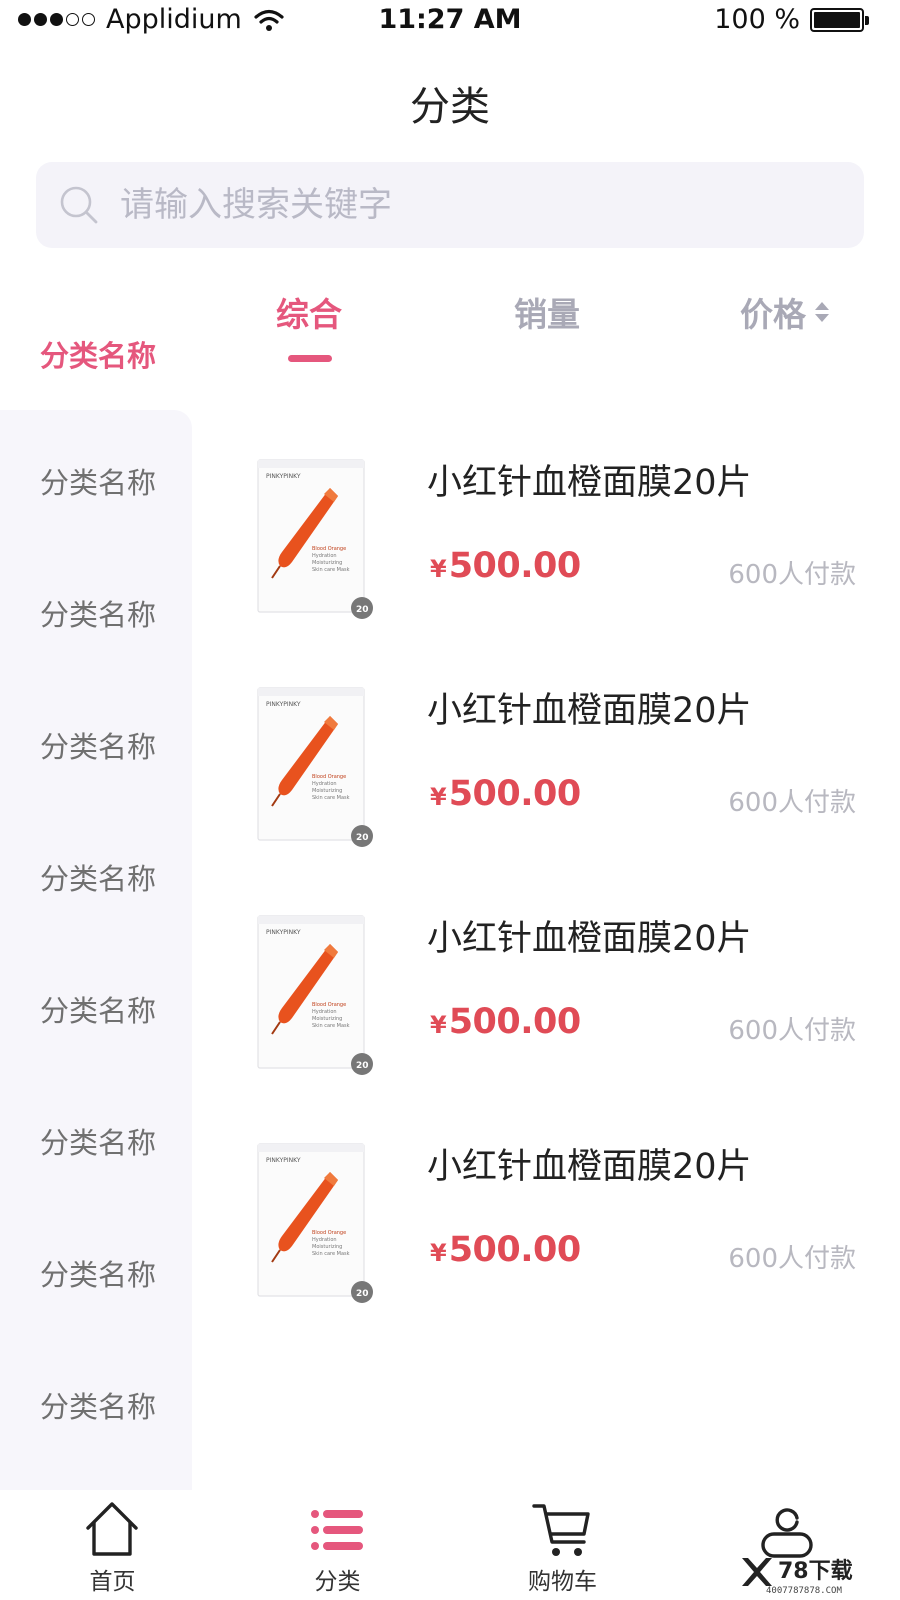 This screenshot has height=1600, width=900. I want to click on sort-tab-comprehensive: 综合, so click(309, 312).